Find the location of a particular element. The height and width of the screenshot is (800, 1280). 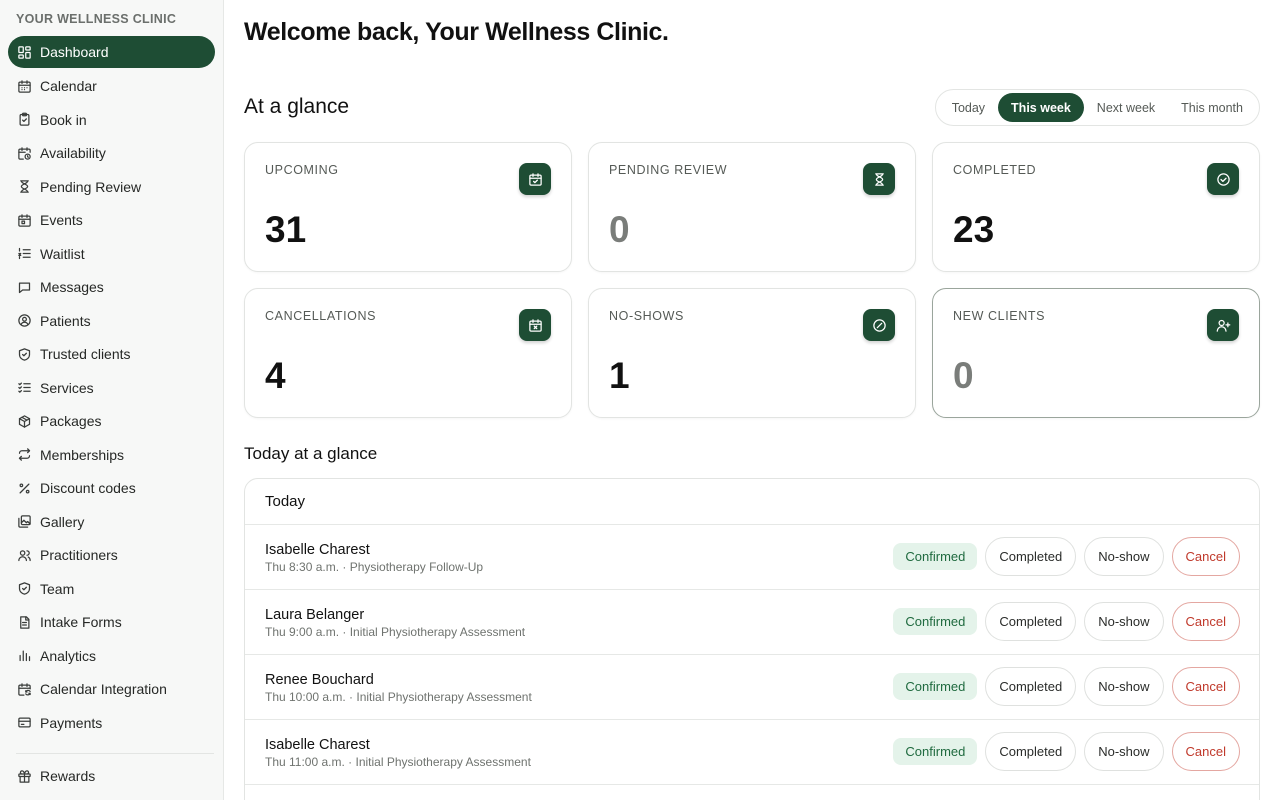

calendar-clock-icon is located at coordinates (24, 153).